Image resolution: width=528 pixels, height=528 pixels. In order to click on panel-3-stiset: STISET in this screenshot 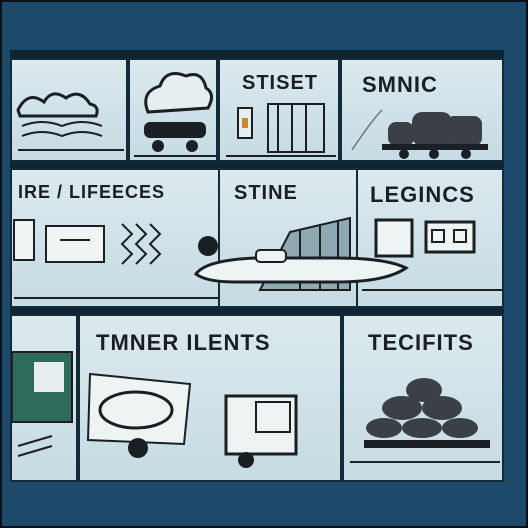, I will do `click(279, 110)`.